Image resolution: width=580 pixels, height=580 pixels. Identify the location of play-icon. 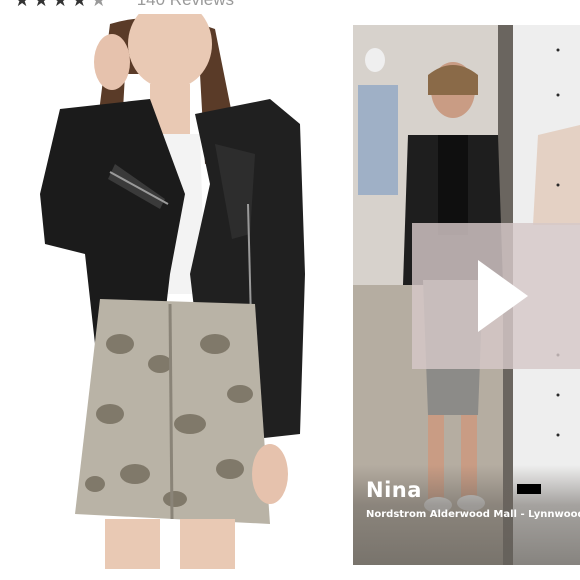
(503, 296).